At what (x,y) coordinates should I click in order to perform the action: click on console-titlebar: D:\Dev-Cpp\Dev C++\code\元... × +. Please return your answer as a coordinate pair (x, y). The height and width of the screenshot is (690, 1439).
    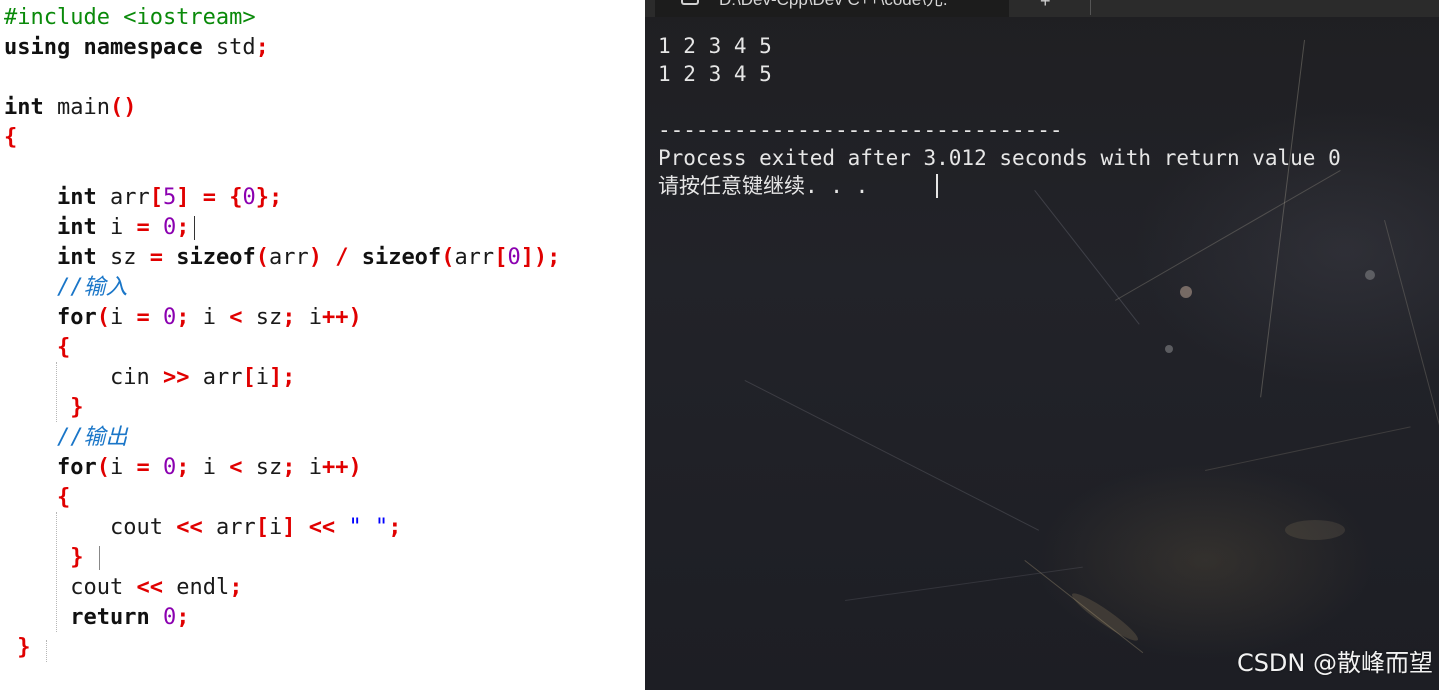
    Looking at the image, I should click on (1042, 8).